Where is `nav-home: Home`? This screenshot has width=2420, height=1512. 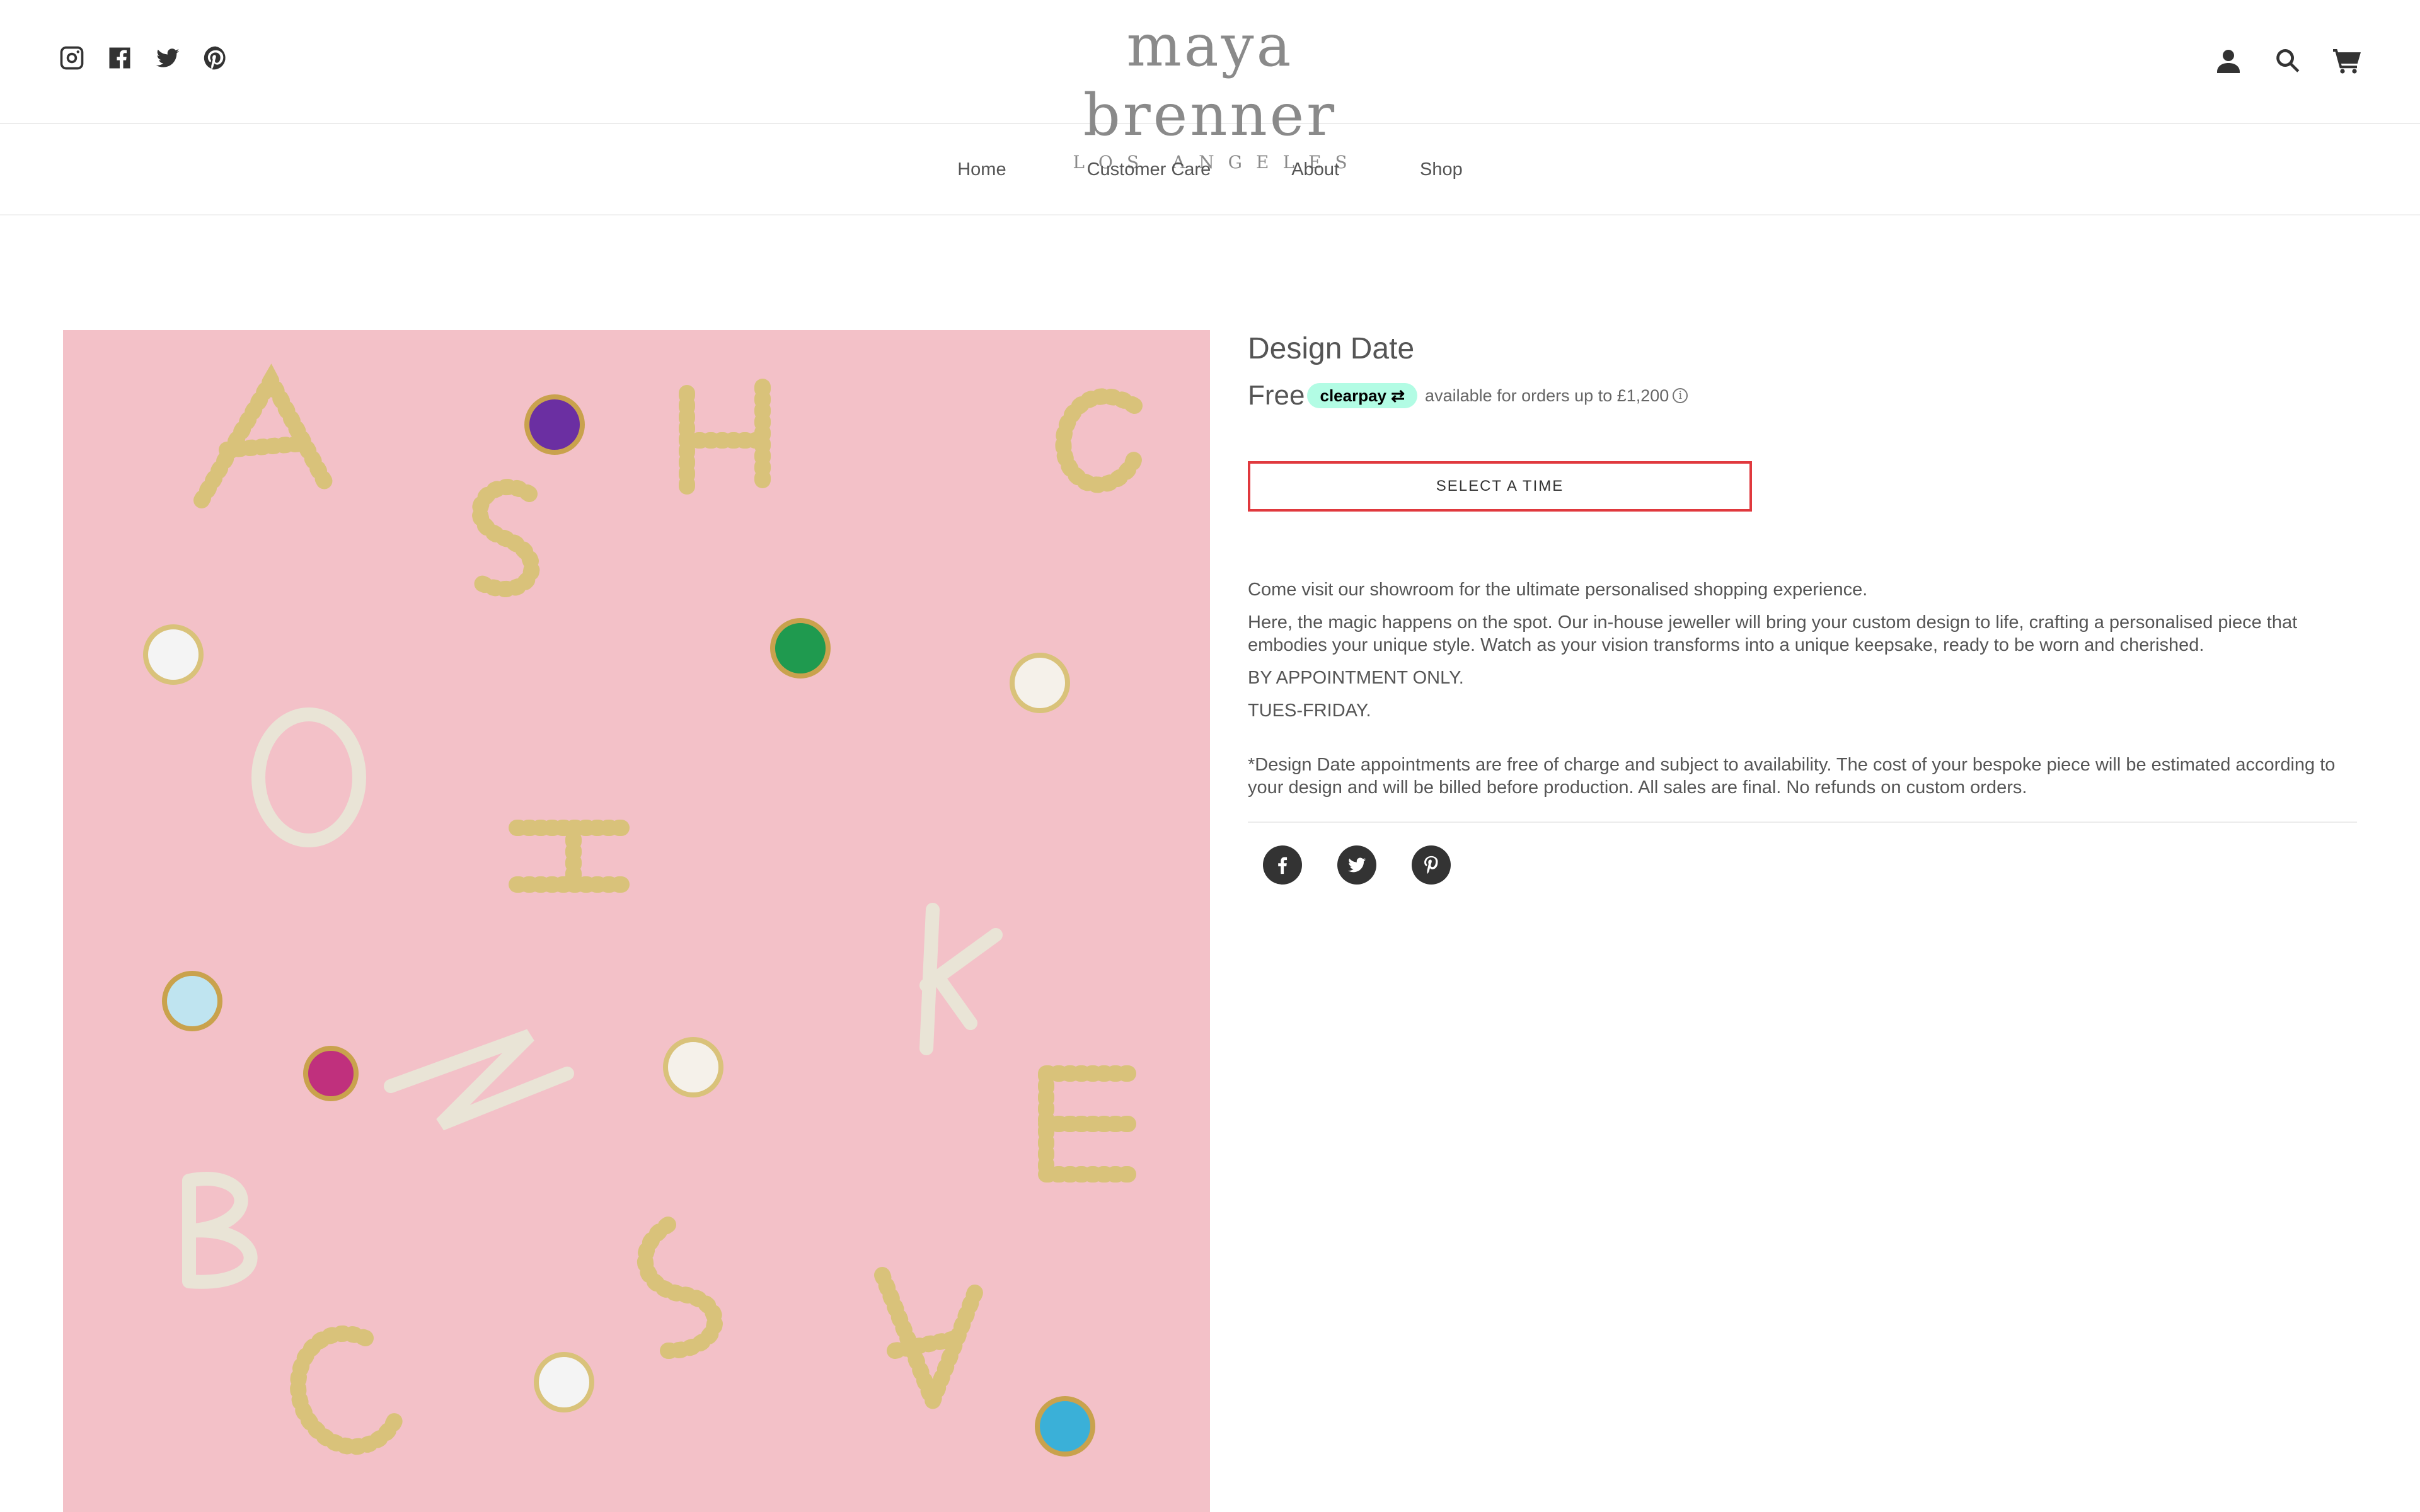 nav-home: Home is located at coordinates (982, 169).